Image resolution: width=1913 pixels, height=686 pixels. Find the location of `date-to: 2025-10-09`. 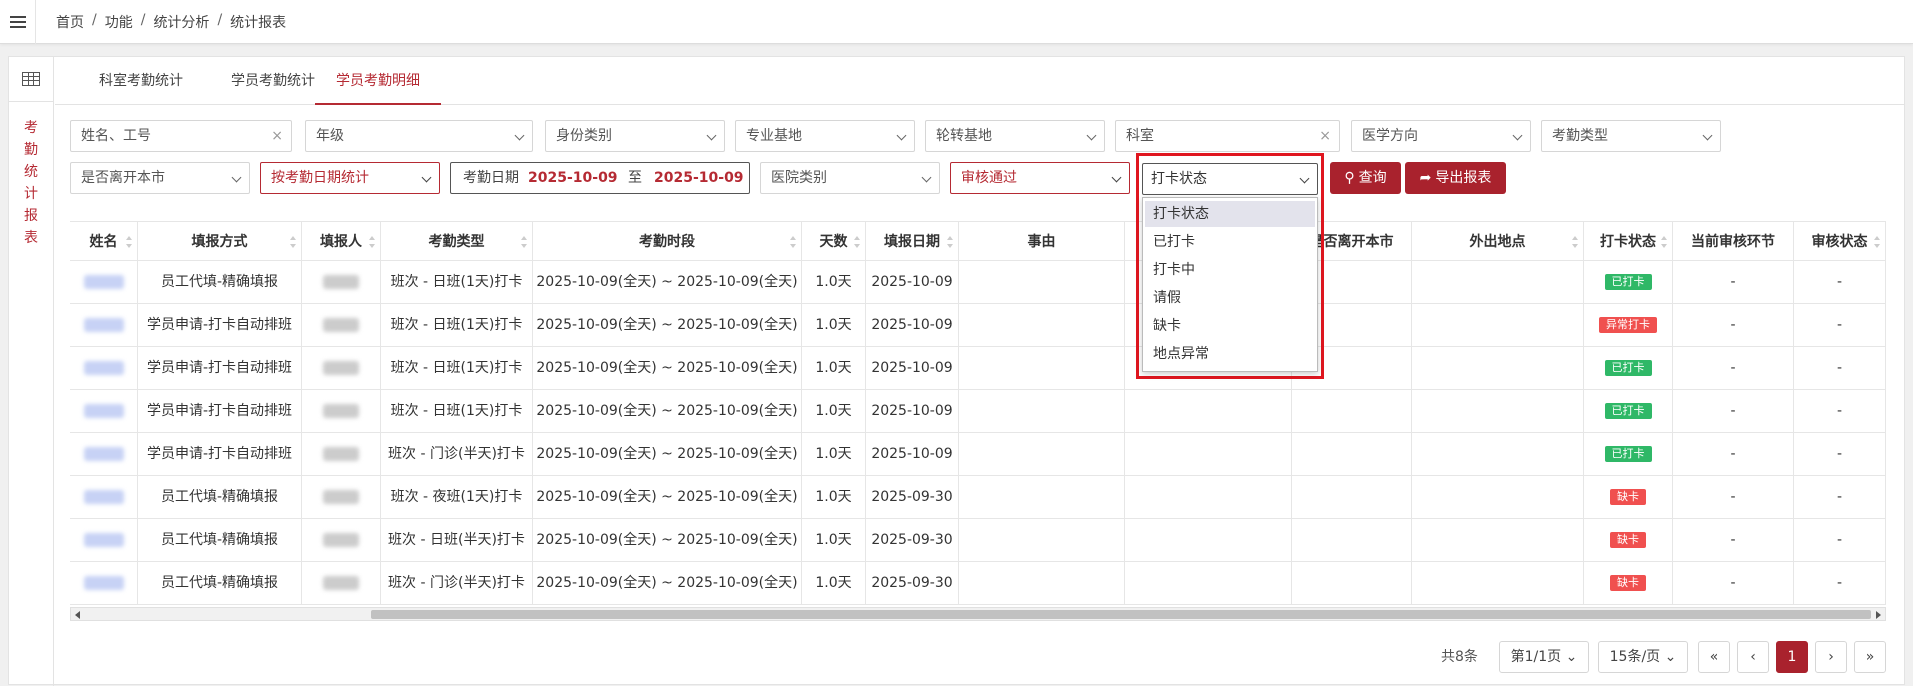

date-to: 2025-10-09 is located at coordinates (699, 178).